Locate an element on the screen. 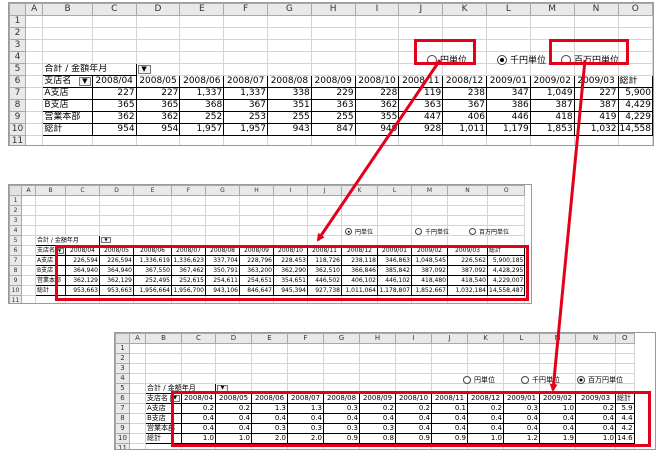 The image size is (660, 453). arrow-to-million-sheet is located at coordinates (568, 225).